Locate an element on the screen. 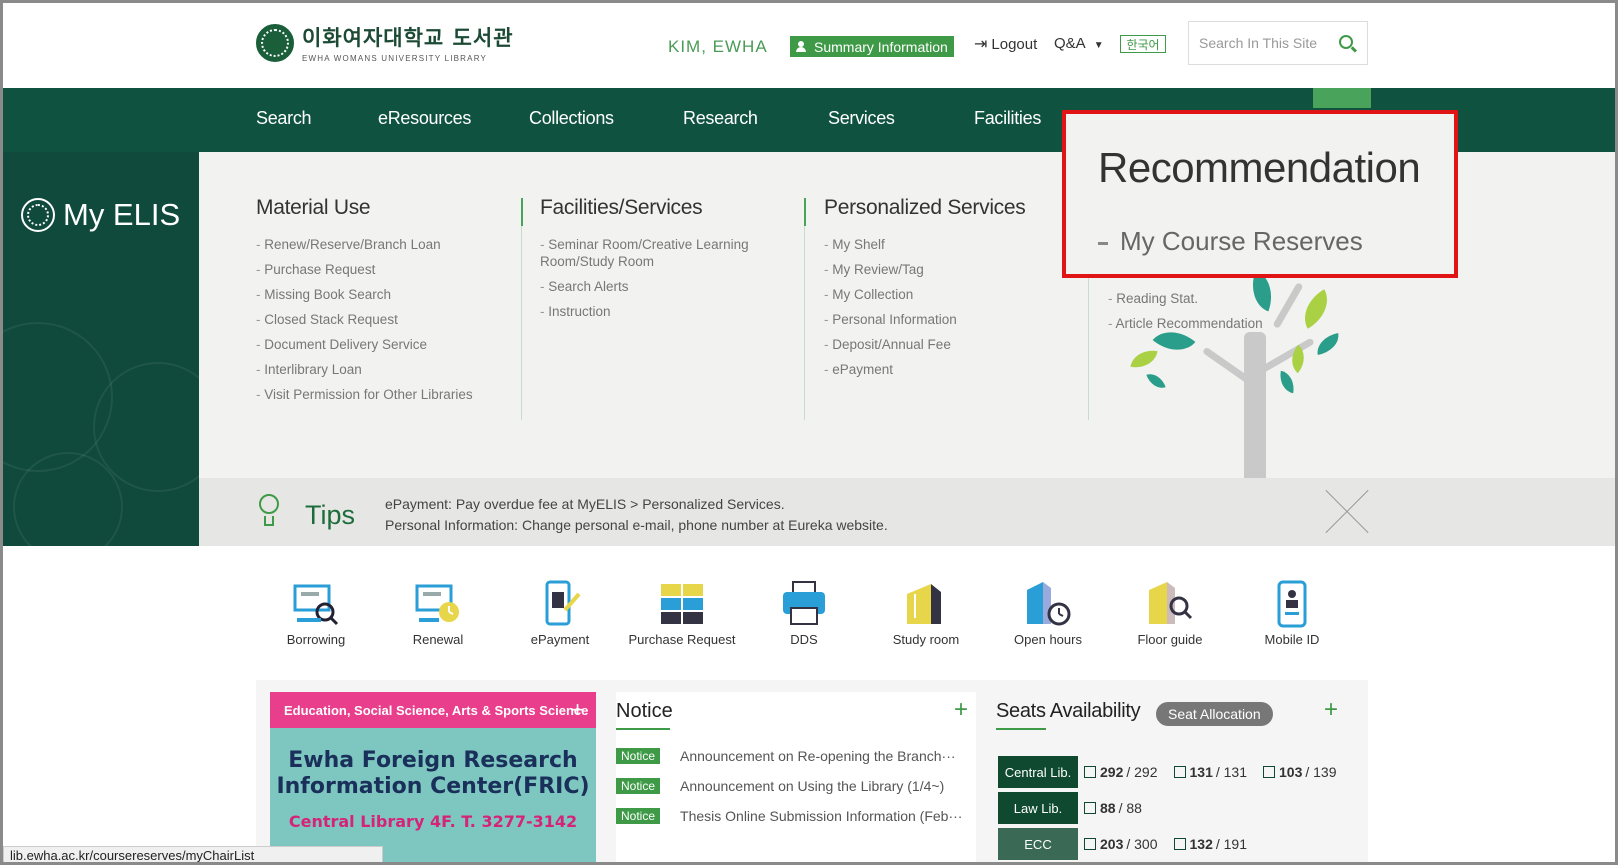 This screenshot has width=1618, height=865. seats-title: Seats Availability is located at coordinates (1068, 711).